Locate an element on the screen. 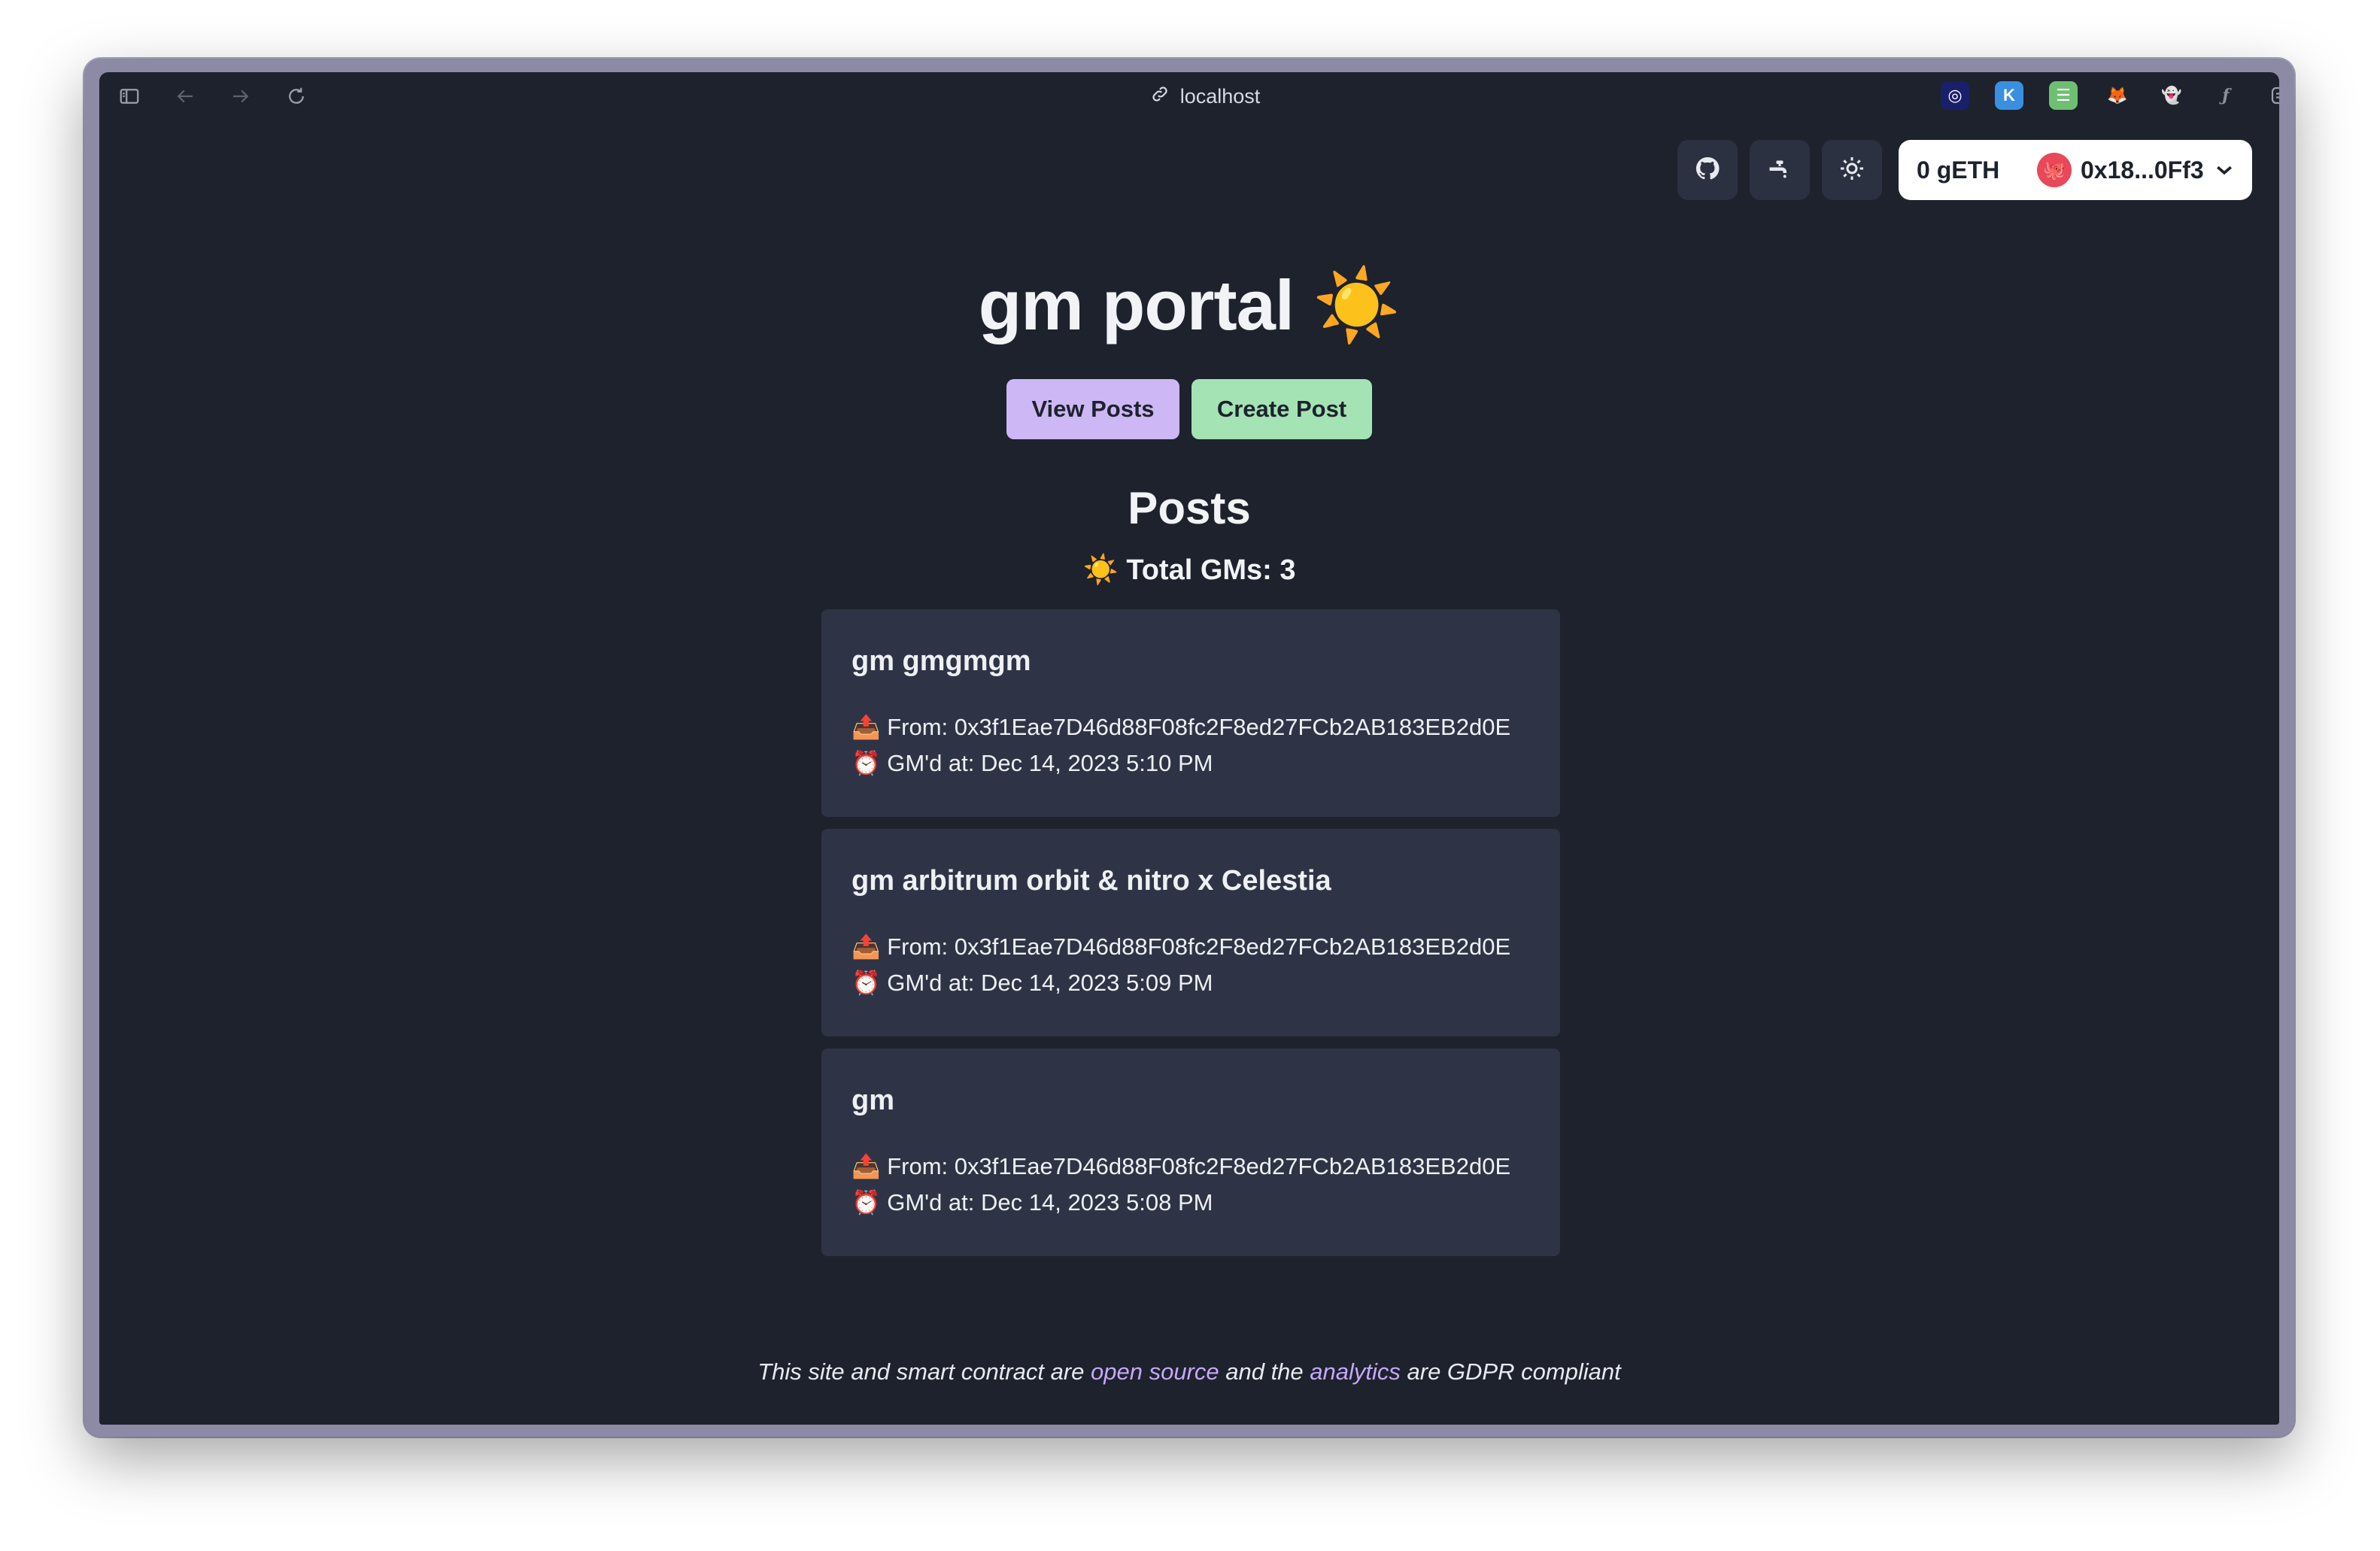 Image resolution: width=2380 pixels, height=1551 pixels. open-source-link: open source is located at coordinates (1155, 1372).